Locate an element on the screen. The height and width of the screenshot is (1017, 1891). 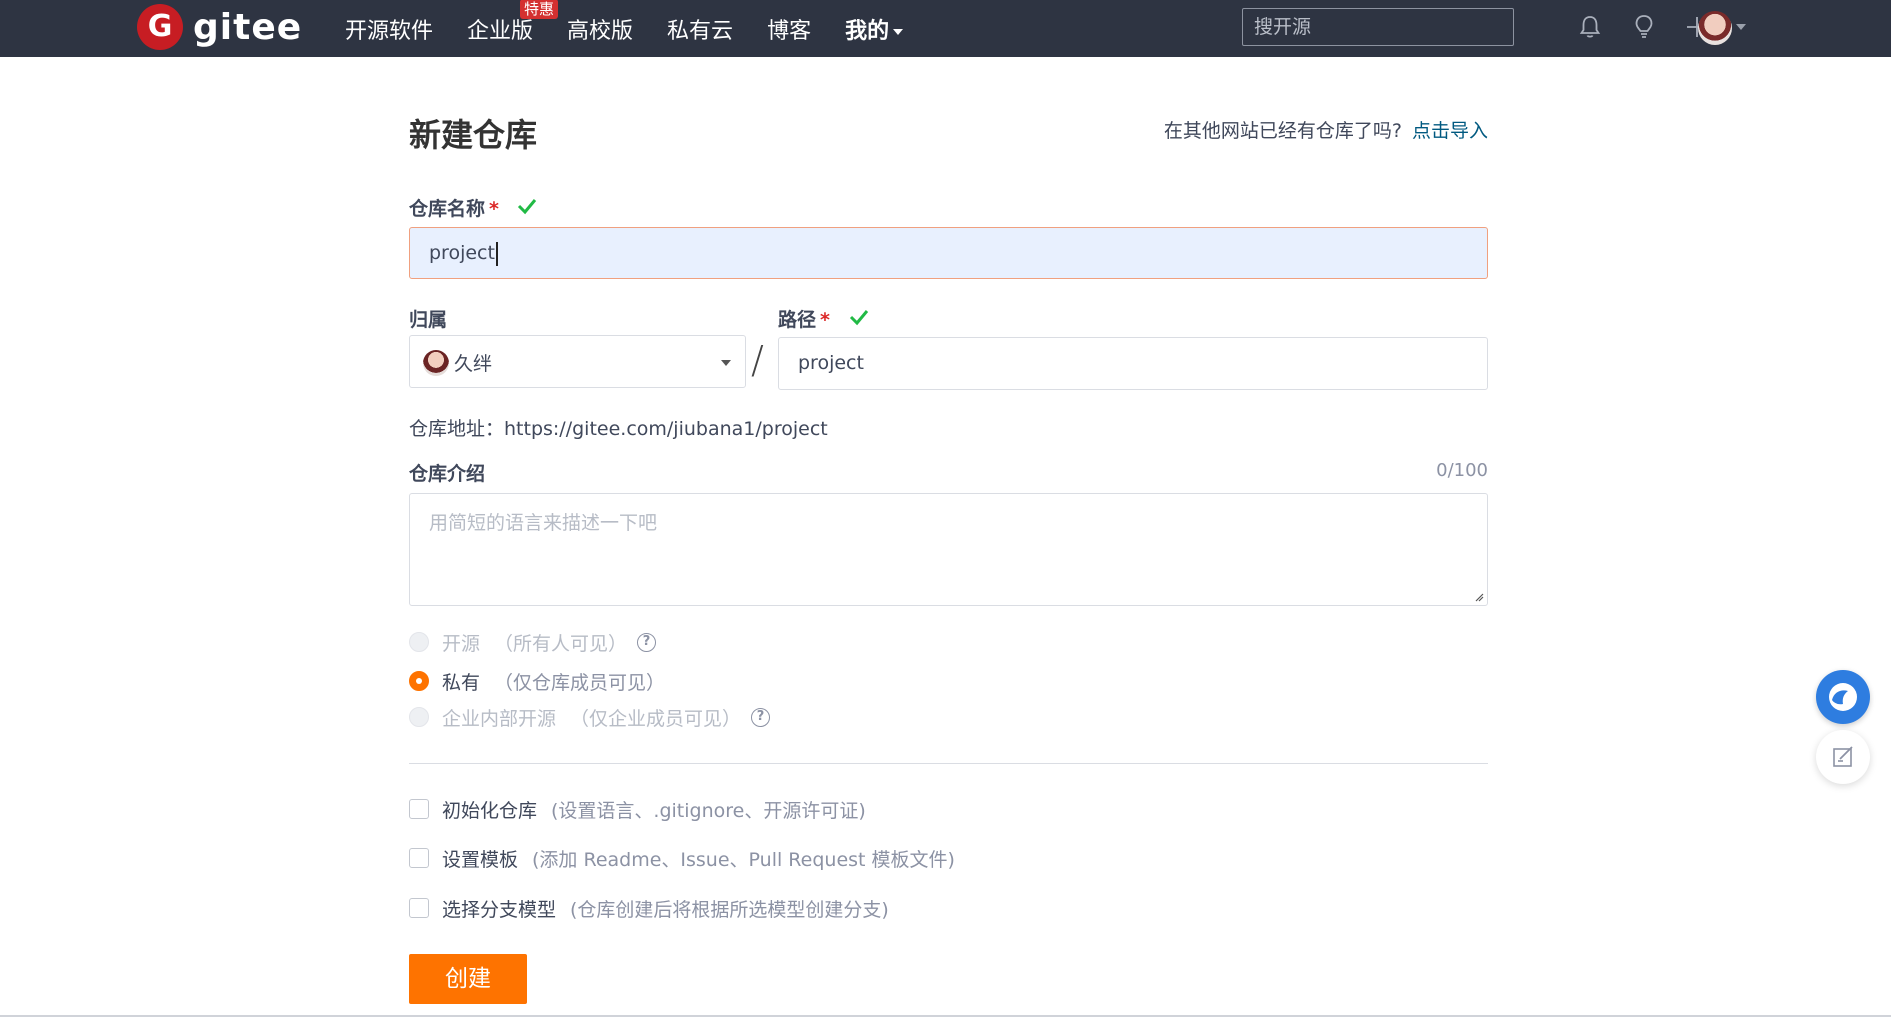
repo-name-label: 仓库名称 * is located at coordinates (454, 207).